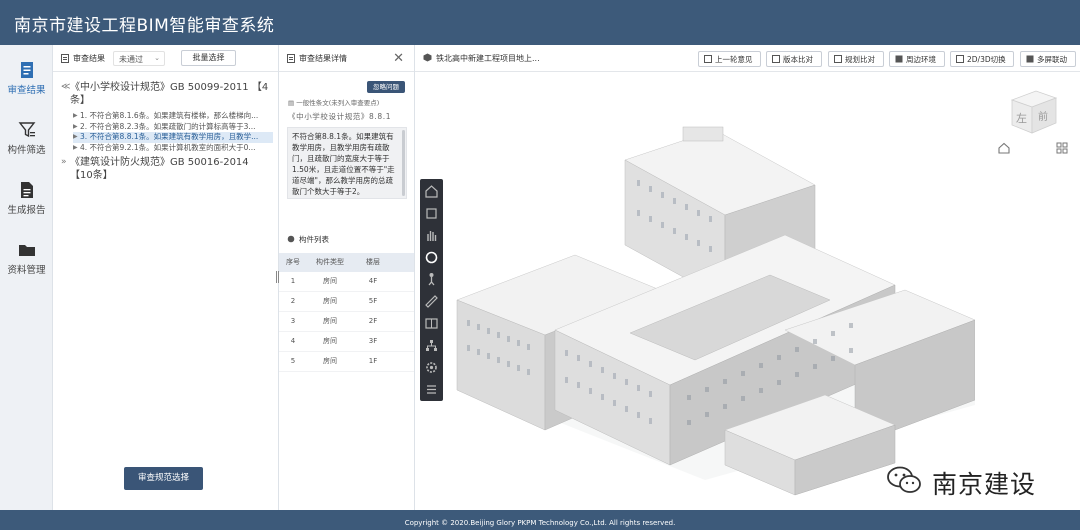 Image resolution: width=1080 pixels, height=530 pixels. What do you see at coordinates (64, 162) in the screenshot?
I see `expand-chevron-icon: »` at bounding box center [64, 162].